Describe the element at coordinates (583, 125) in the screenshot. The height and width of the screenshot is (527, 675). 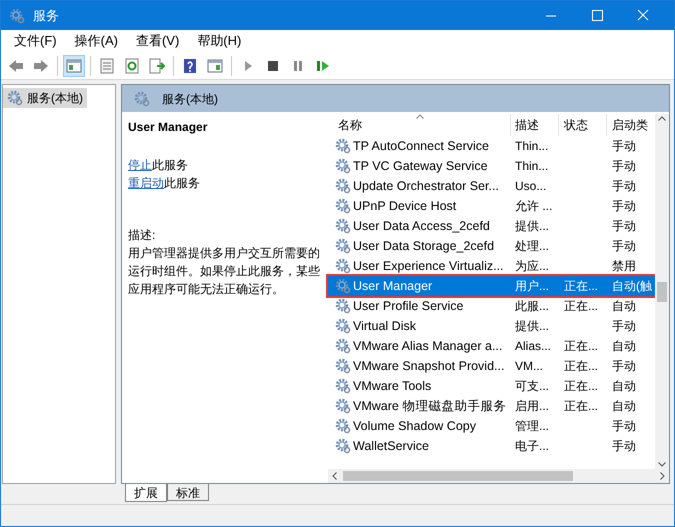
I see `column-header: 状态` at that location.